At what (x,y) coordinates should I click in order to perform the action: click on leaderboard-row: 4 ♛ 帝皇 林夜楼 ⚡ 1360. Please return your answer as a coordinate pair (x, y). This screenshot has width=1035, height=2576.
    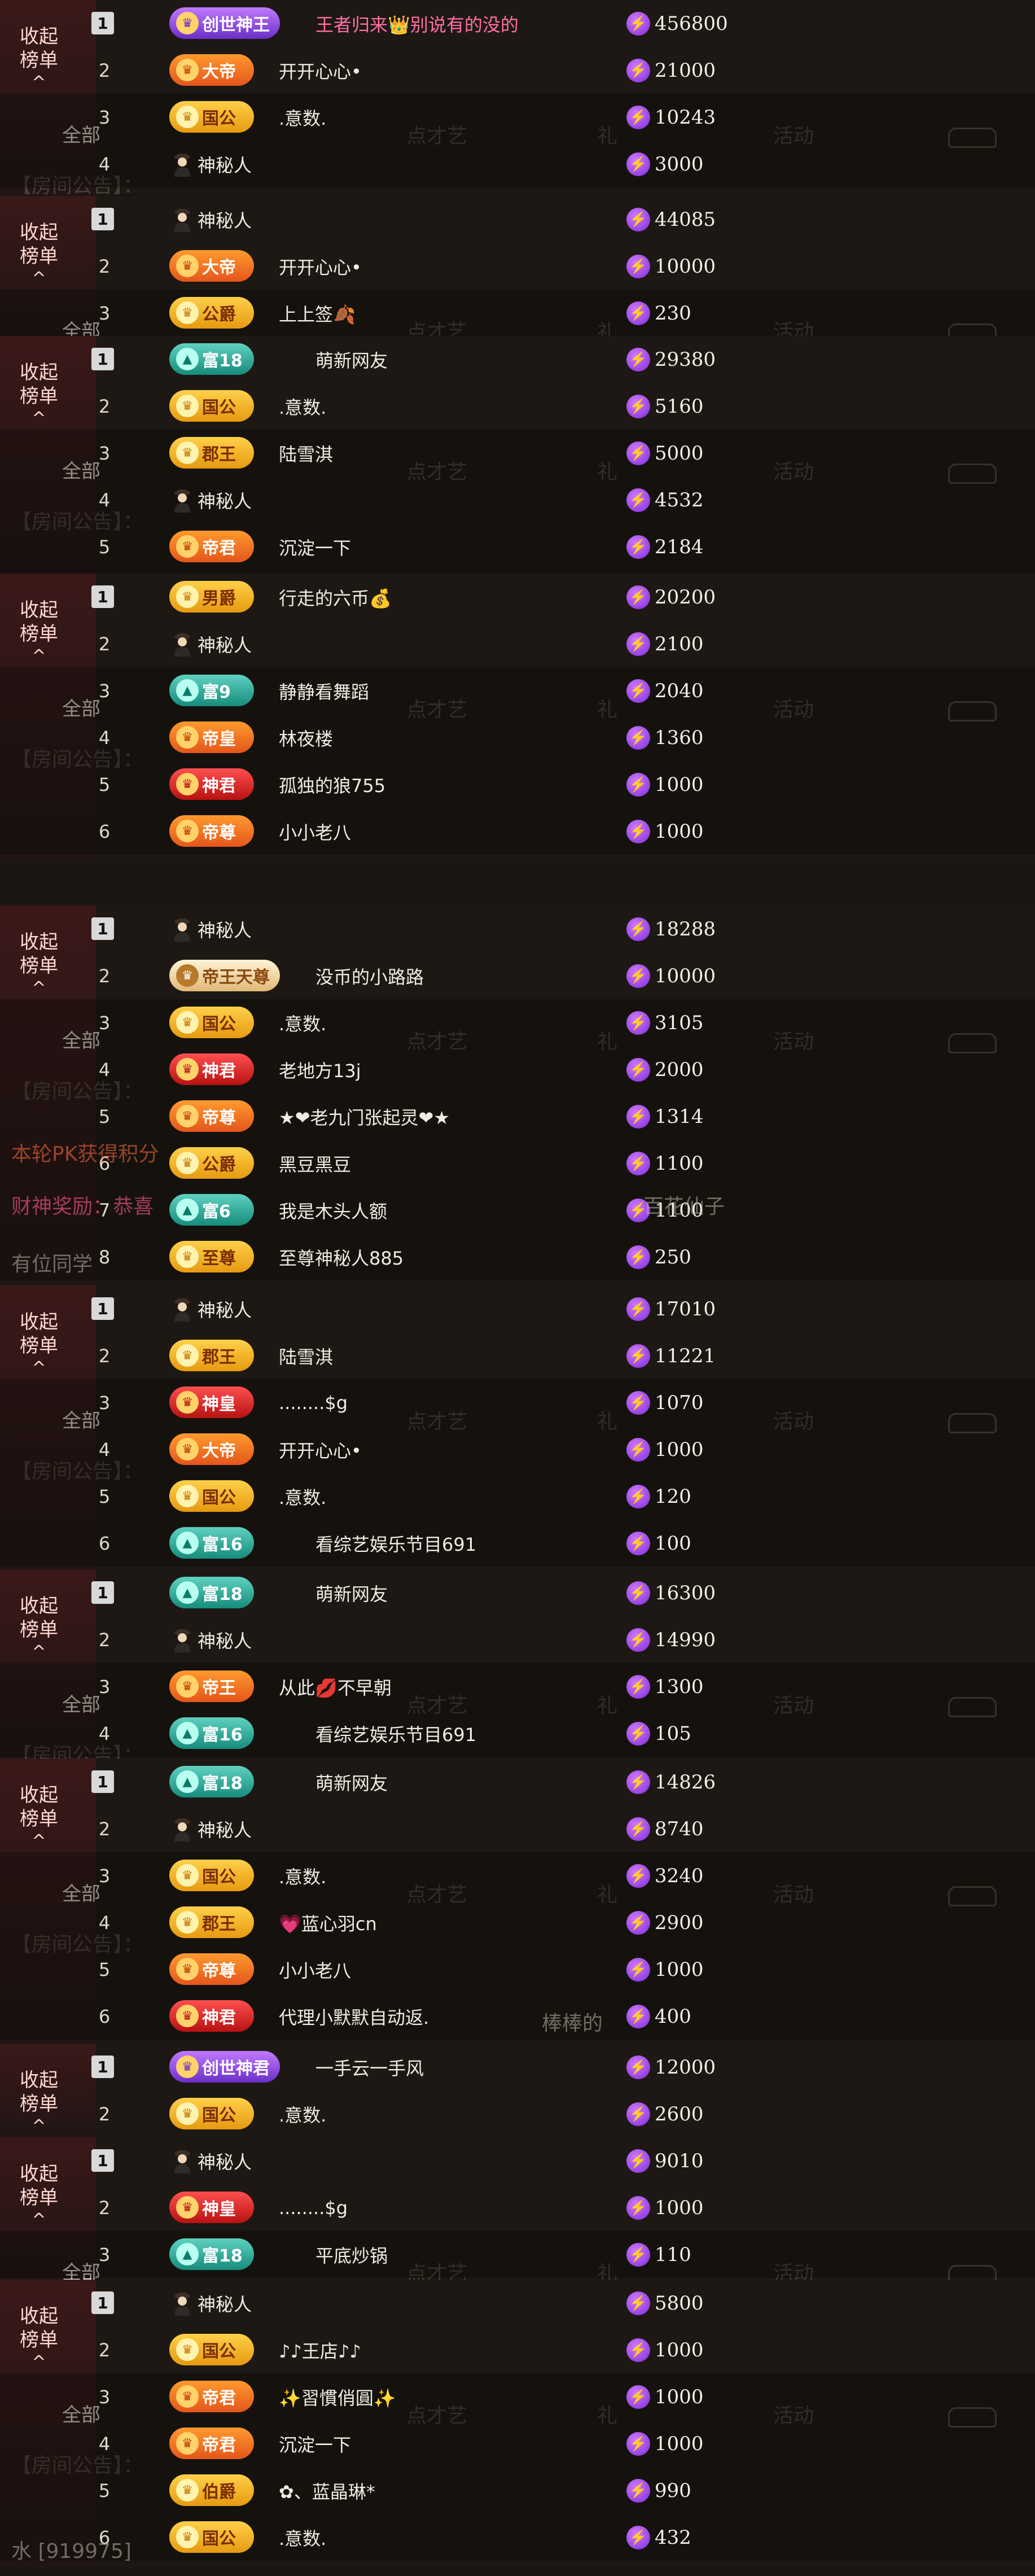
    Looking at the image, I should click on (517, 737).